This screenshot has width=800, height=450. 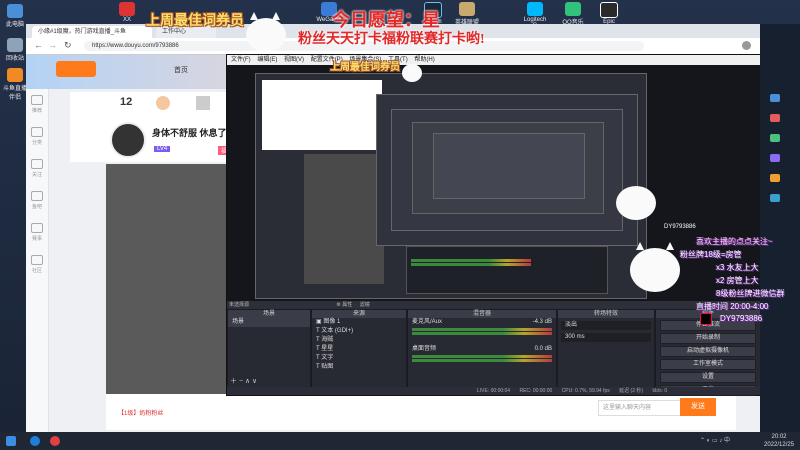 What do you see at coordinates (241, 60) in the screenshot?
I see `menu-file: 文件(F)` at bounding box center [241, 60].